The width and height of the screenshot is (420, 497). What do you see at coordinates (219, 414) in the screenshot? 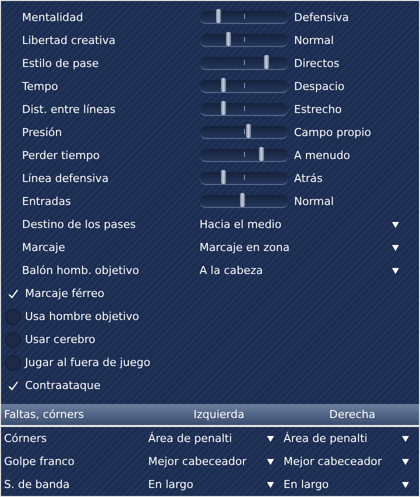
I see `column-header: Izquierda` at bounding box center [219, 414].